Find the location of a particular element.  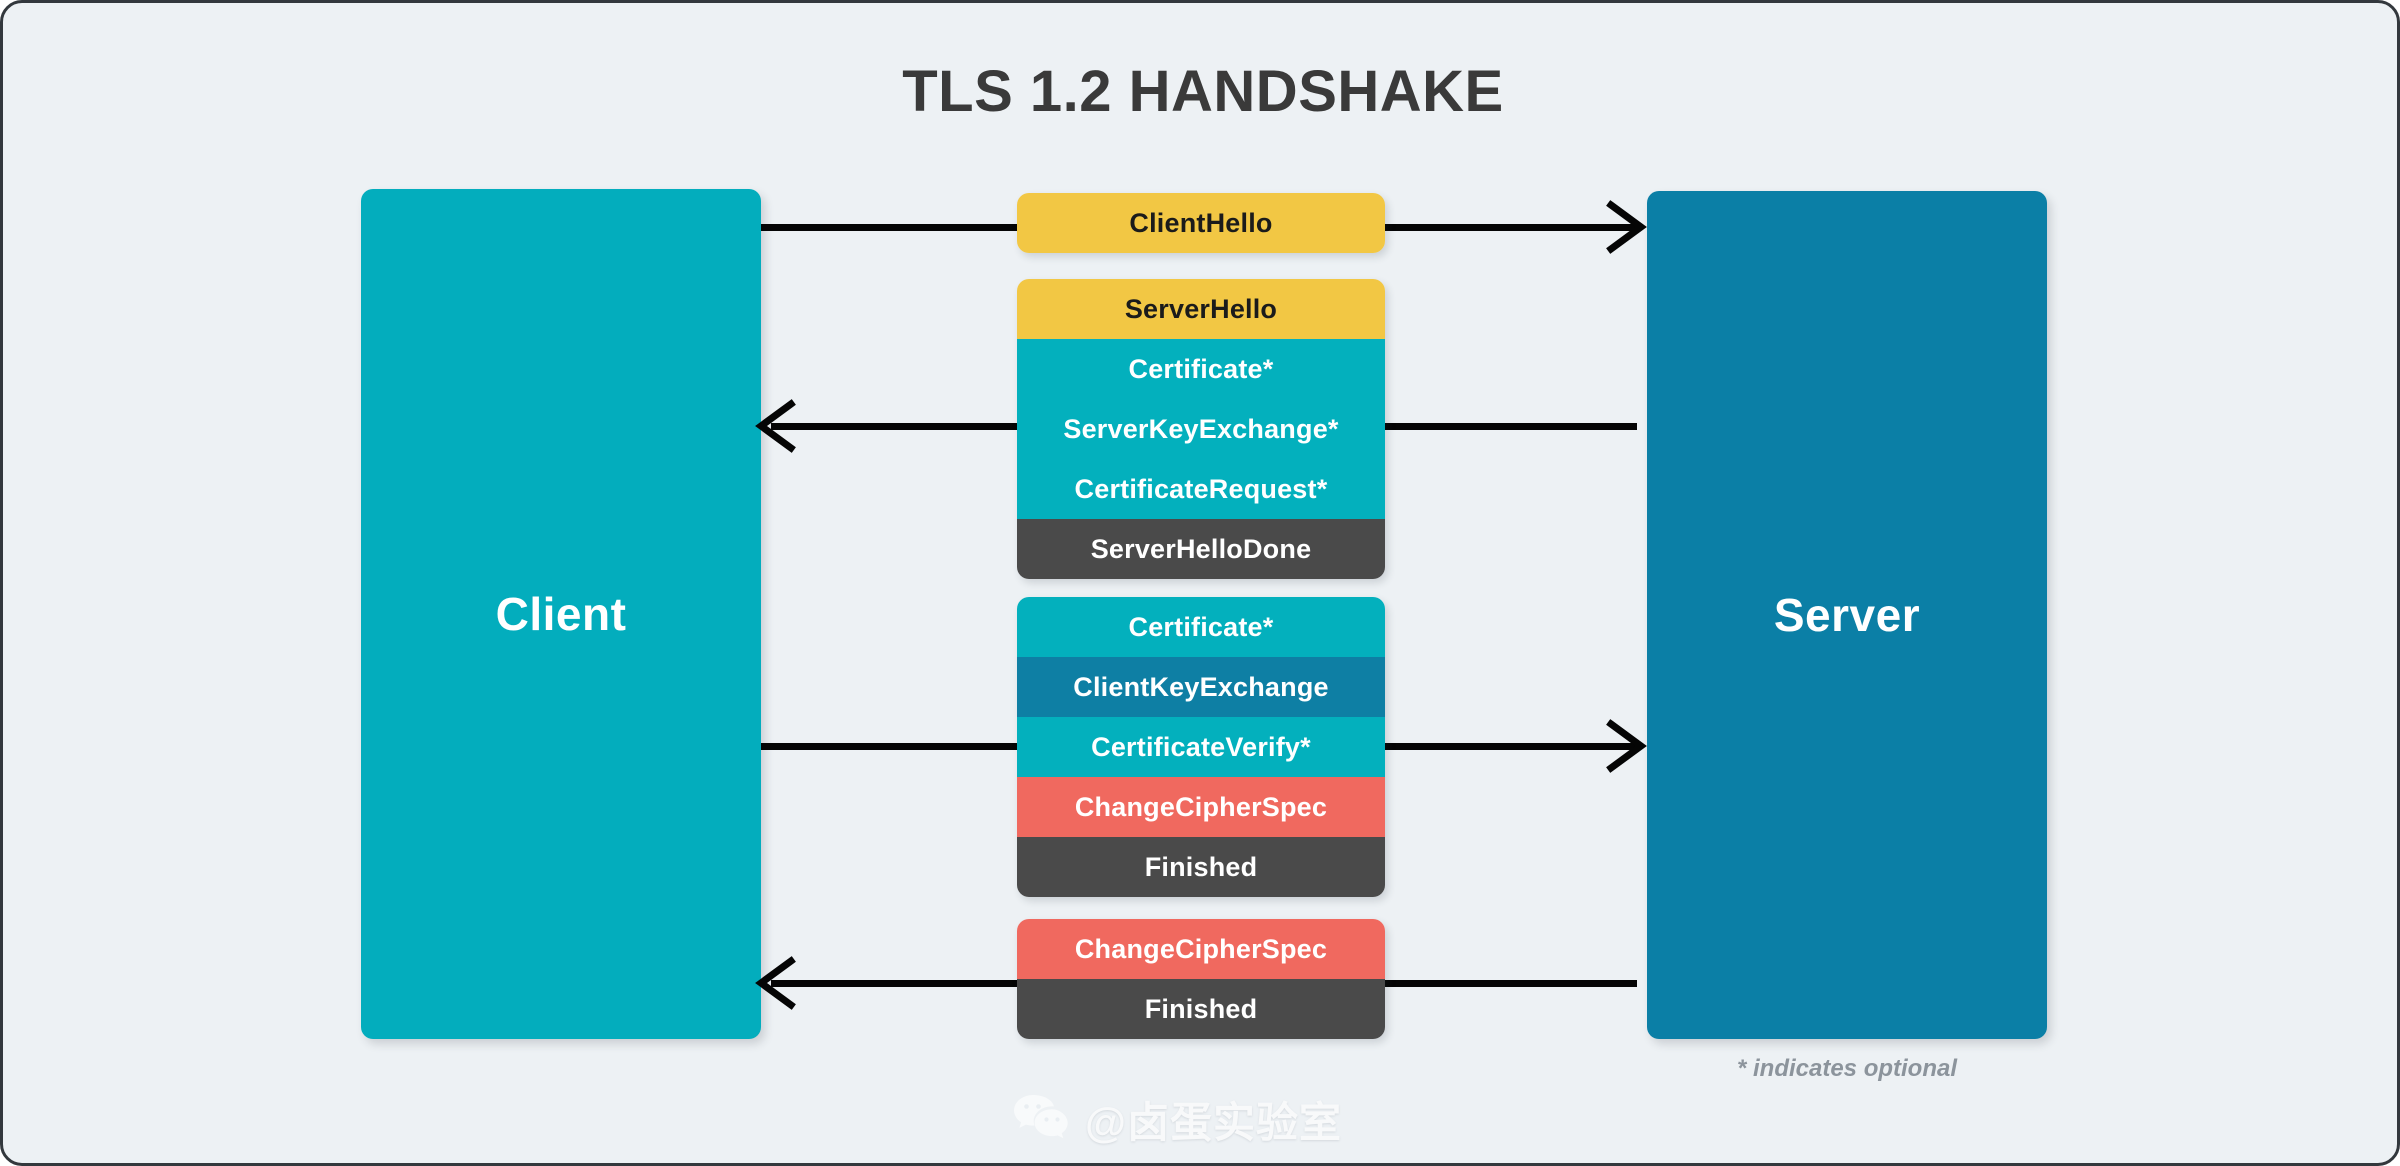

message-finished-server: Finished is located at coordinates (1201, 1009).